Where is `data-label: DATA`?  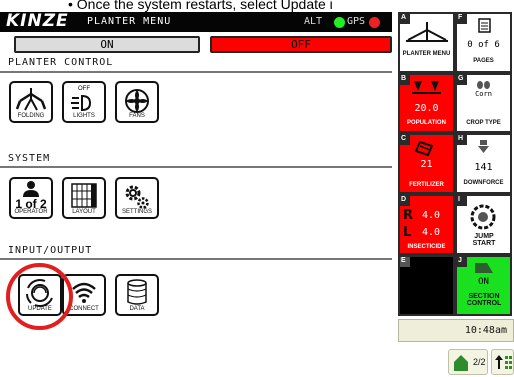
data-label: DATA is located at coordinates (137, 309).